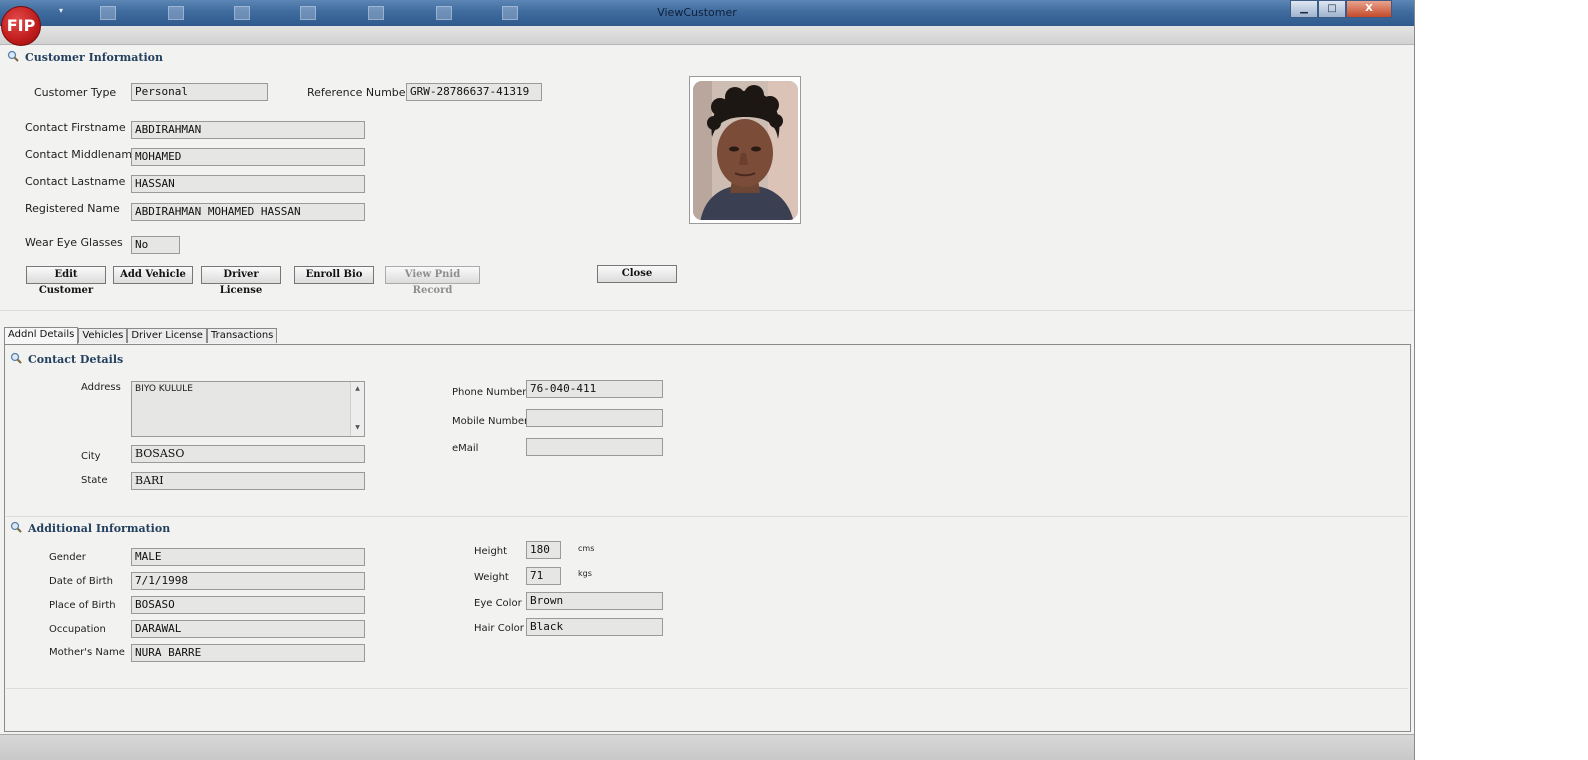 This screenshot has width=1588, height=760. Describe the element at coordinates (199, 92) in the screenshot. I see `customer-type-field: Personal` at that location.